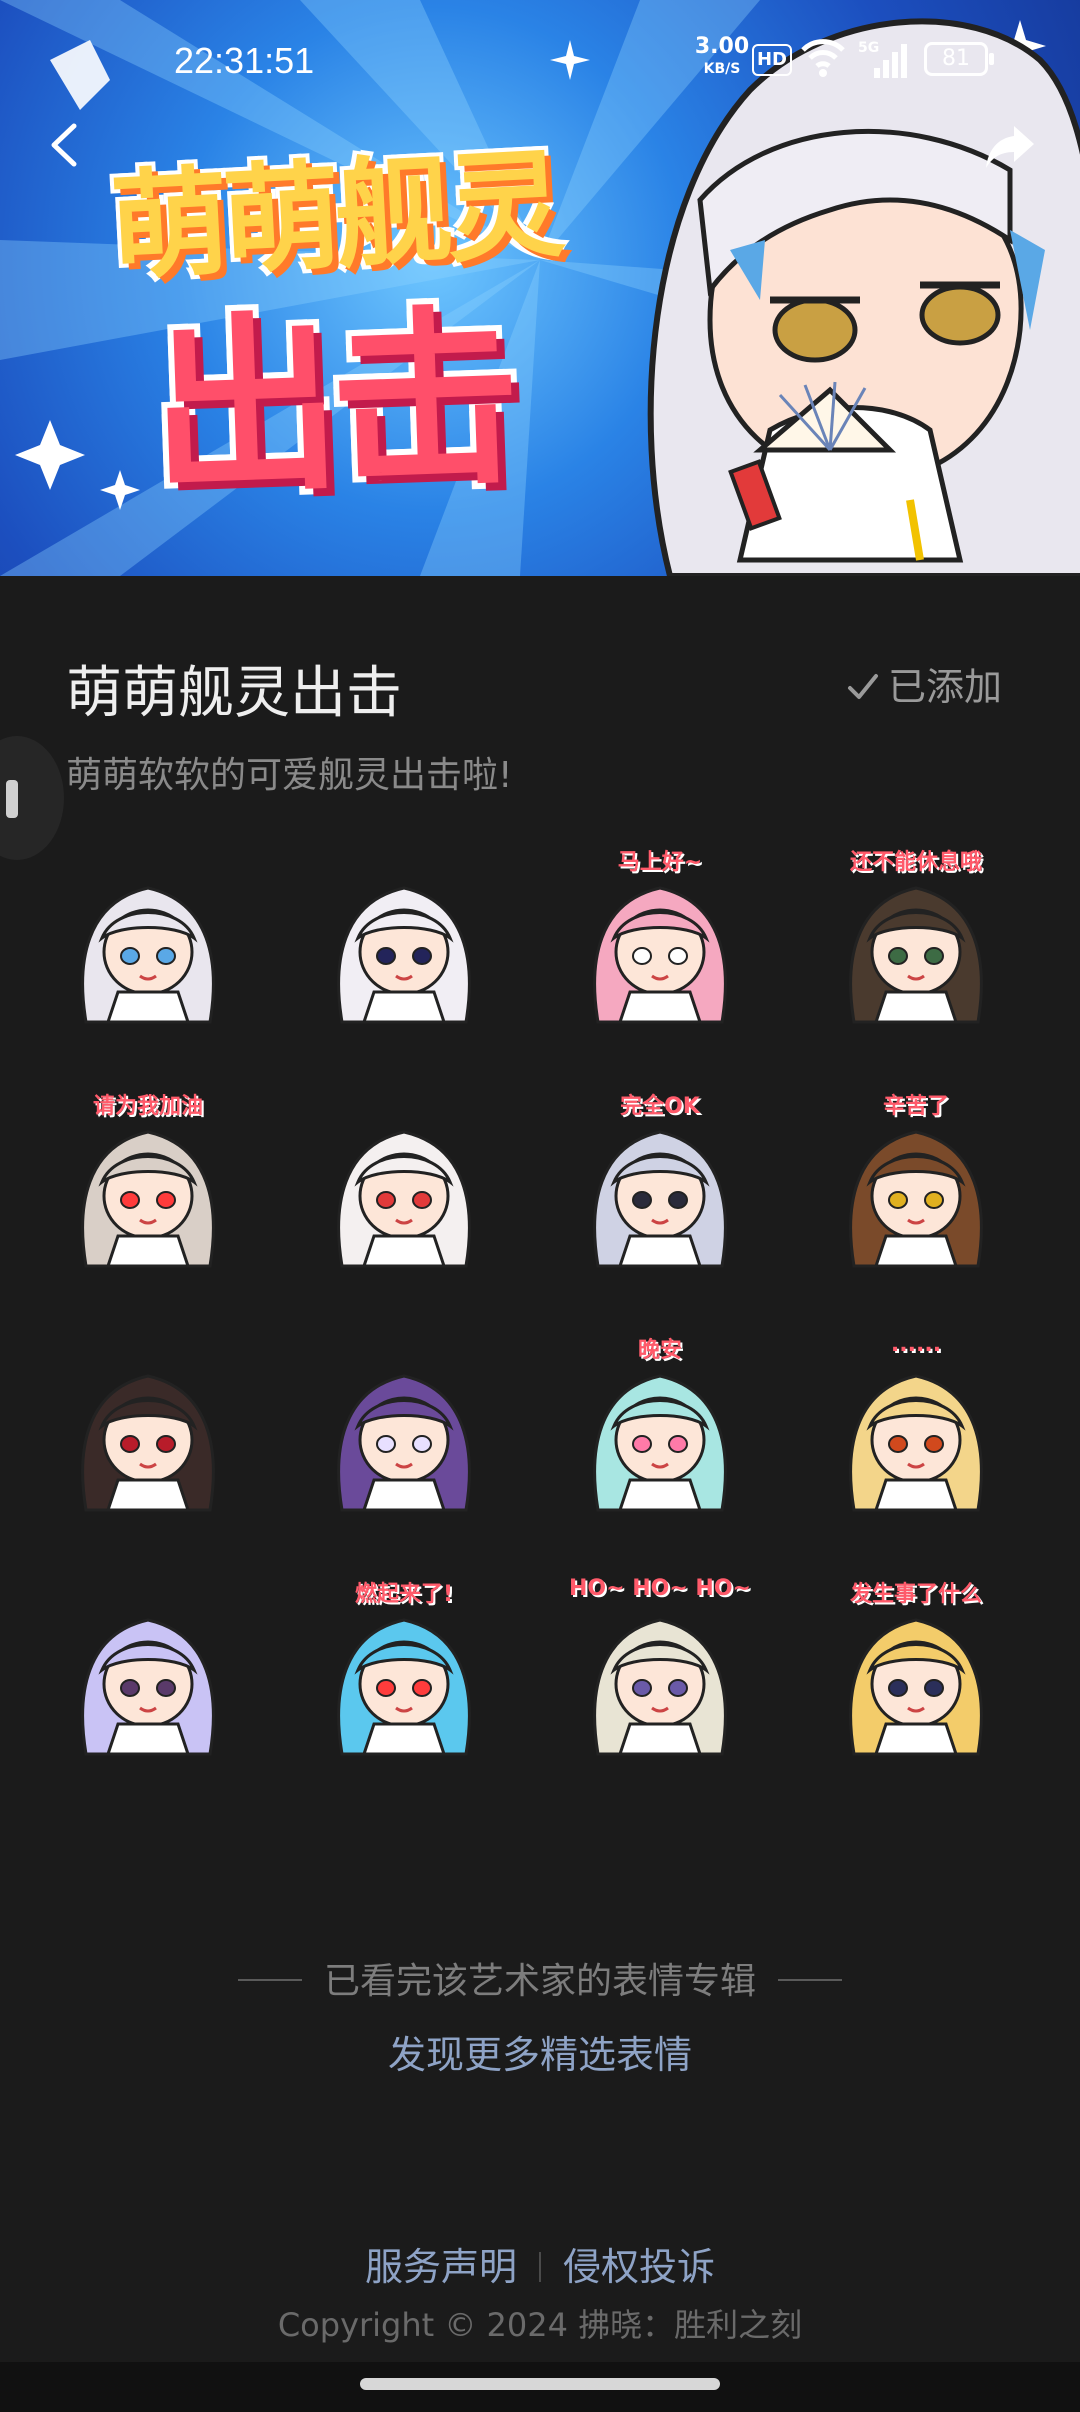  What do you see at coordinates (660, 862) in the screenshot?
I see `sticker-caption: 马上好~` at bounding box center [660, 862].